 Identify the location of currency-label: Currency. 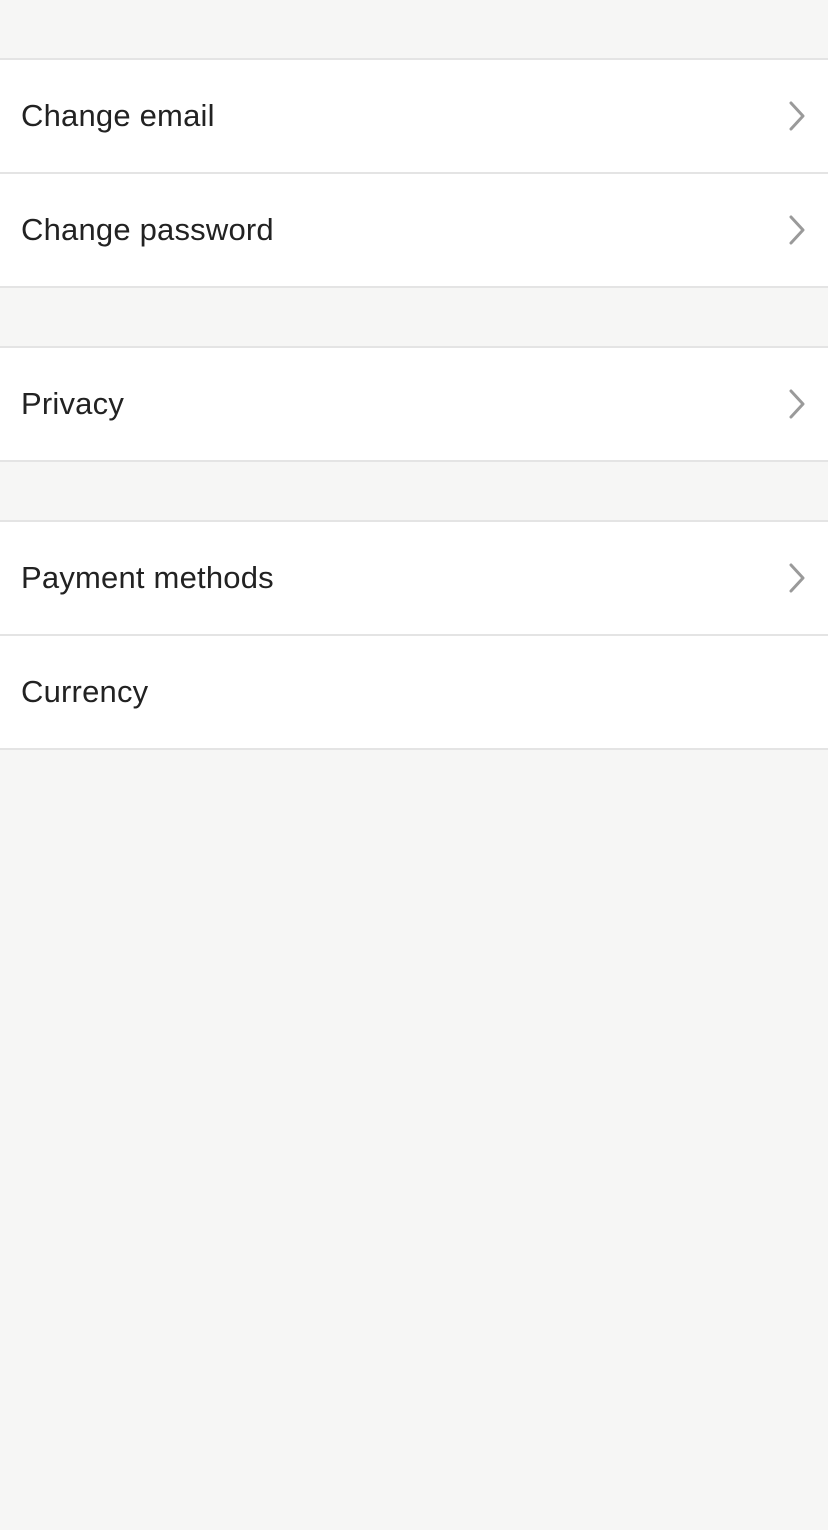
(85, 691).